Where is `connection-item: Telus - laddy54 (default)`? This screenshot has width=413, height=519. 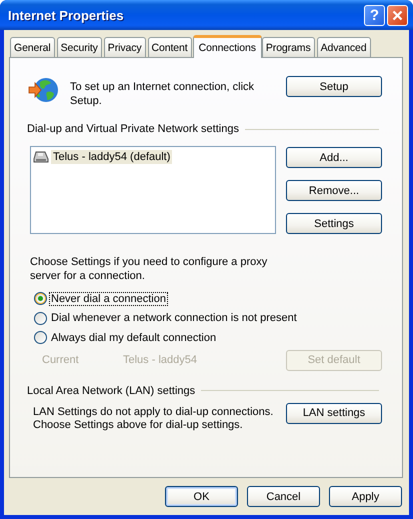 connection-item: Telus - laddy54 (default) is located at coordinates (111, 157).